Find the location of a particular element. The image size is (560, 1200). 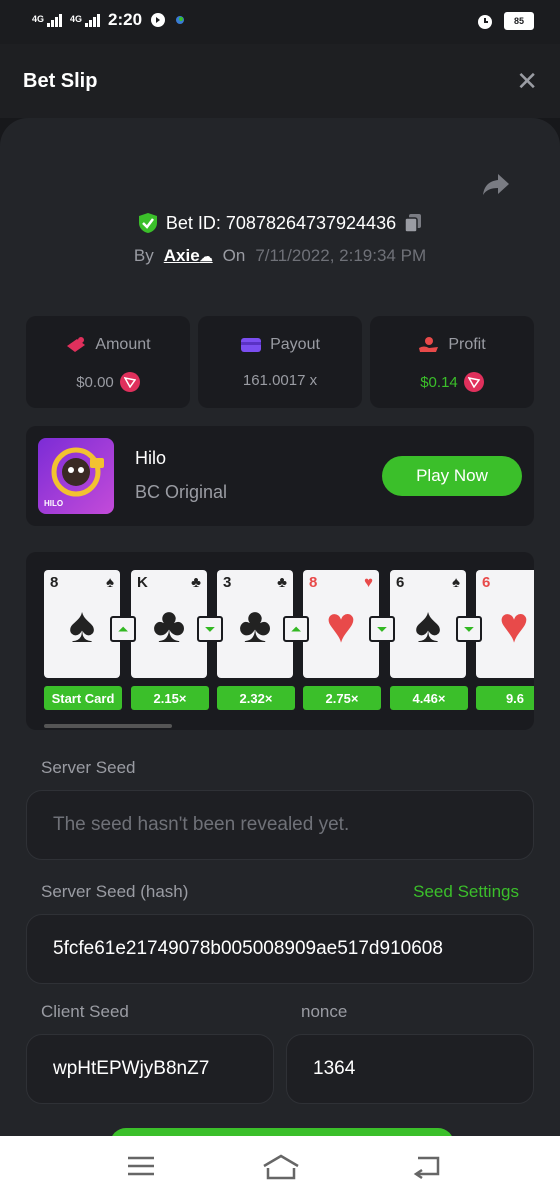

amount-label: Amount is located at coordinates (123, 344).